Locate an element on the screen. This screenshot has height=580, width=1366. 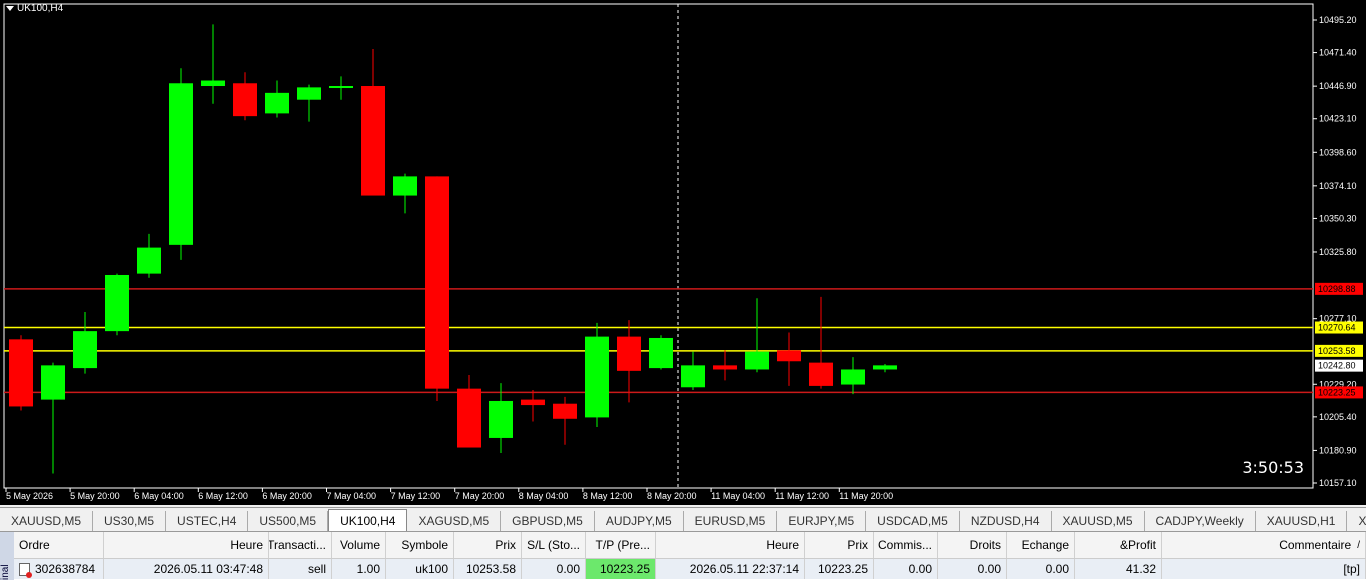
level-price-label: 10223.25 is located at coordinates (1337, 392).